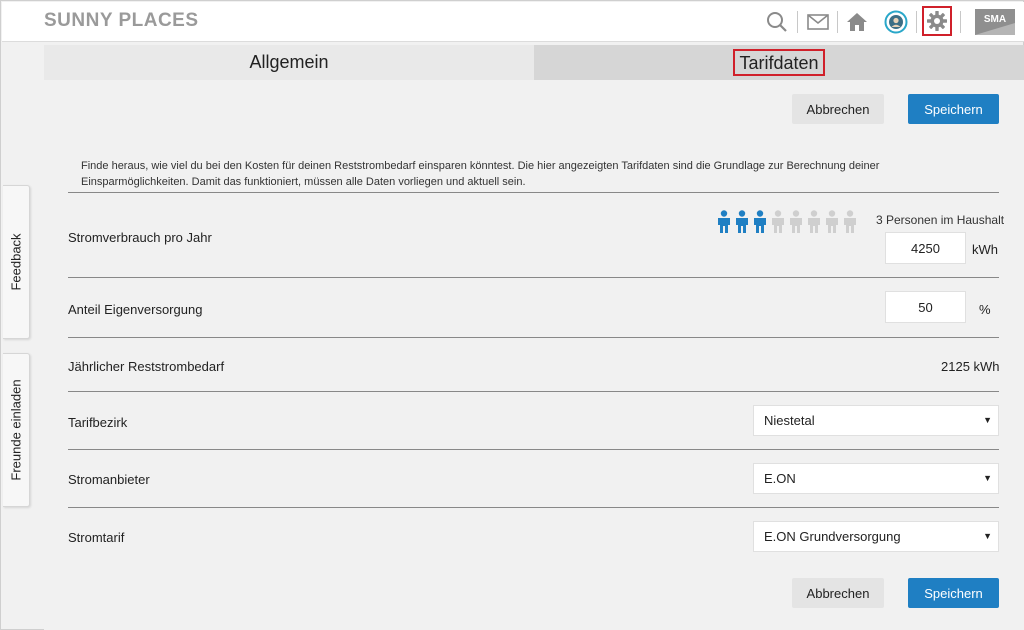 Image resolution: width=1024 pixels, height=630 pixels. I want to click on tariff-value: E.ON Grundversorgung, so click(832, 536).